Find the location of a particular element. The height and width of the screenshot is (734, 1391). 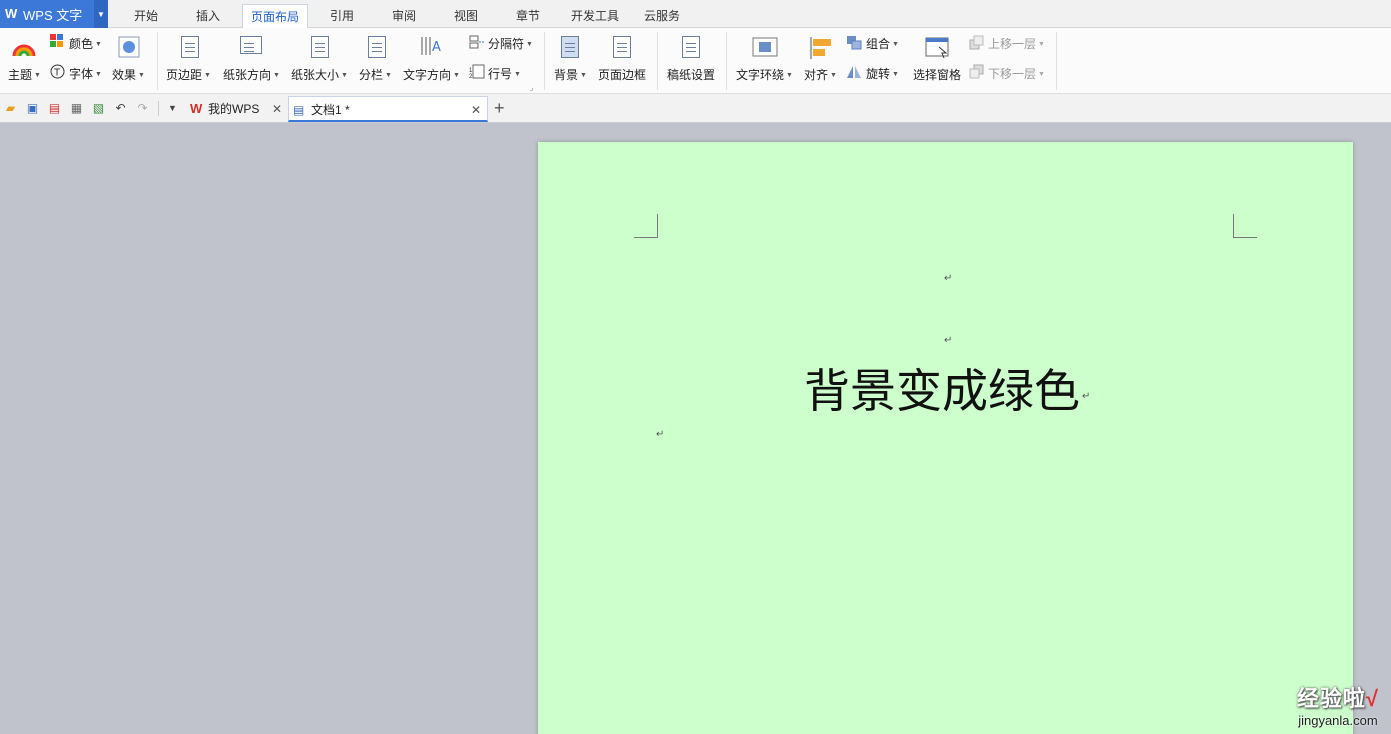

text-direction-icon: A is located at coordinates (431, 46).